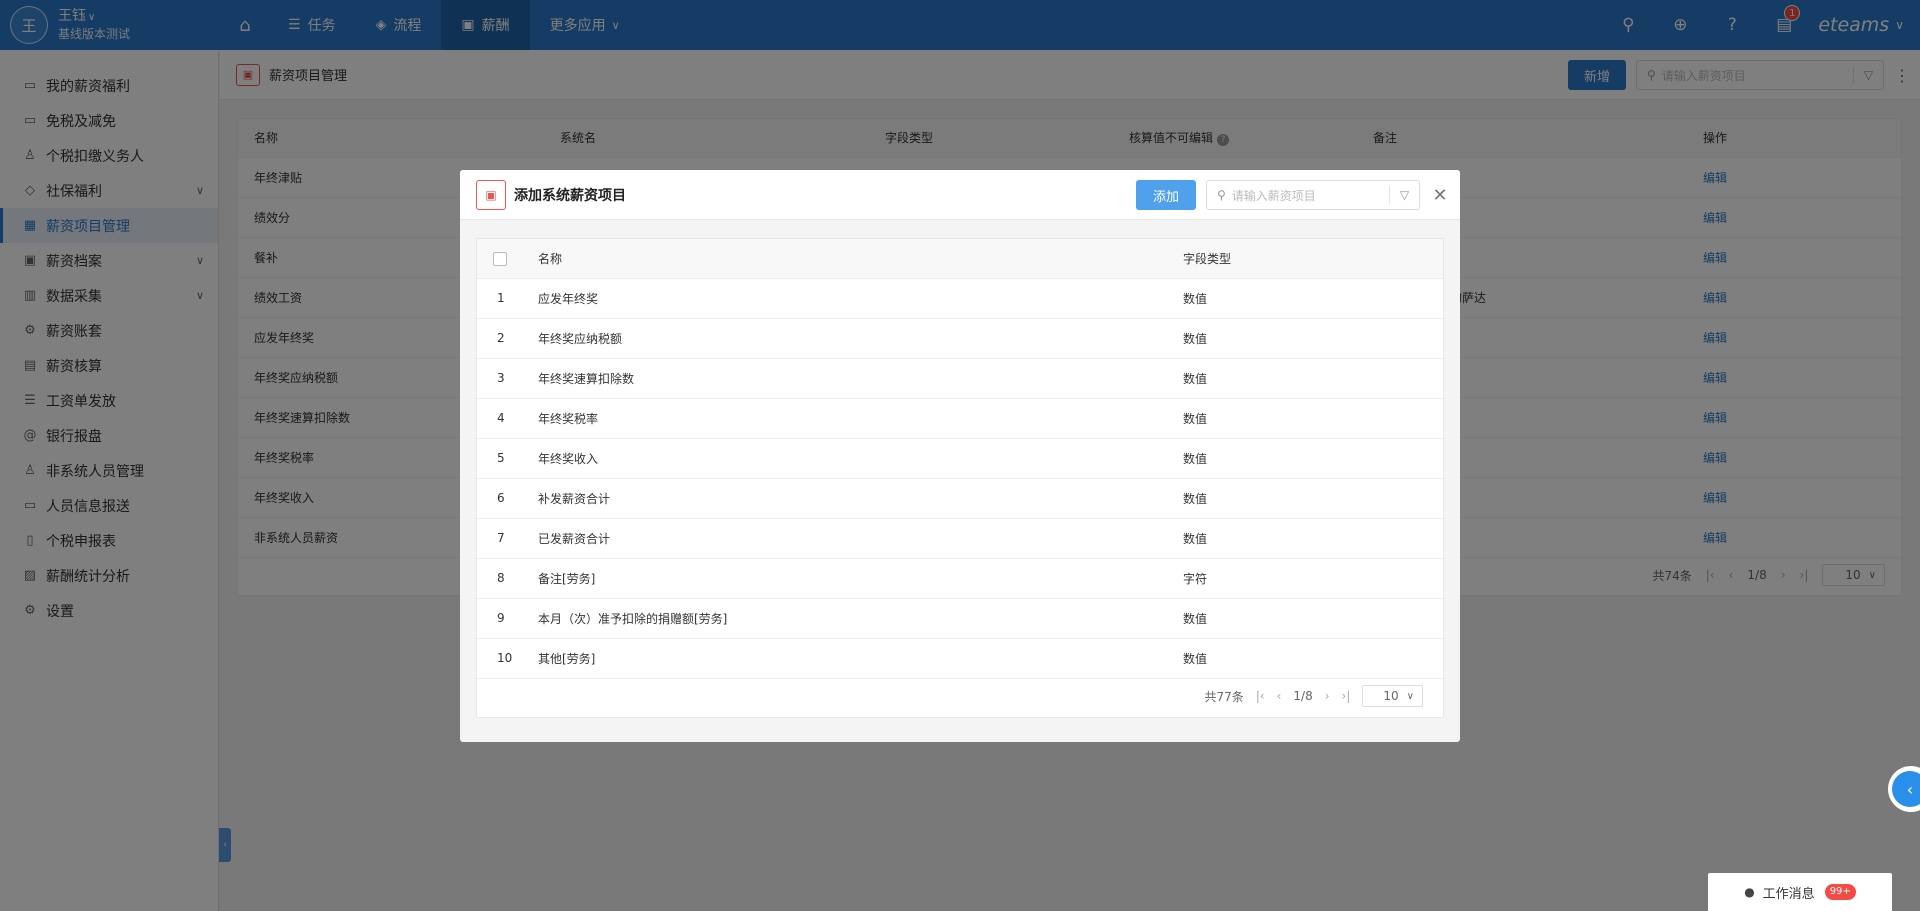 The image size is (1920, 911). I want to click on row-index: 10, so click(507, 658).